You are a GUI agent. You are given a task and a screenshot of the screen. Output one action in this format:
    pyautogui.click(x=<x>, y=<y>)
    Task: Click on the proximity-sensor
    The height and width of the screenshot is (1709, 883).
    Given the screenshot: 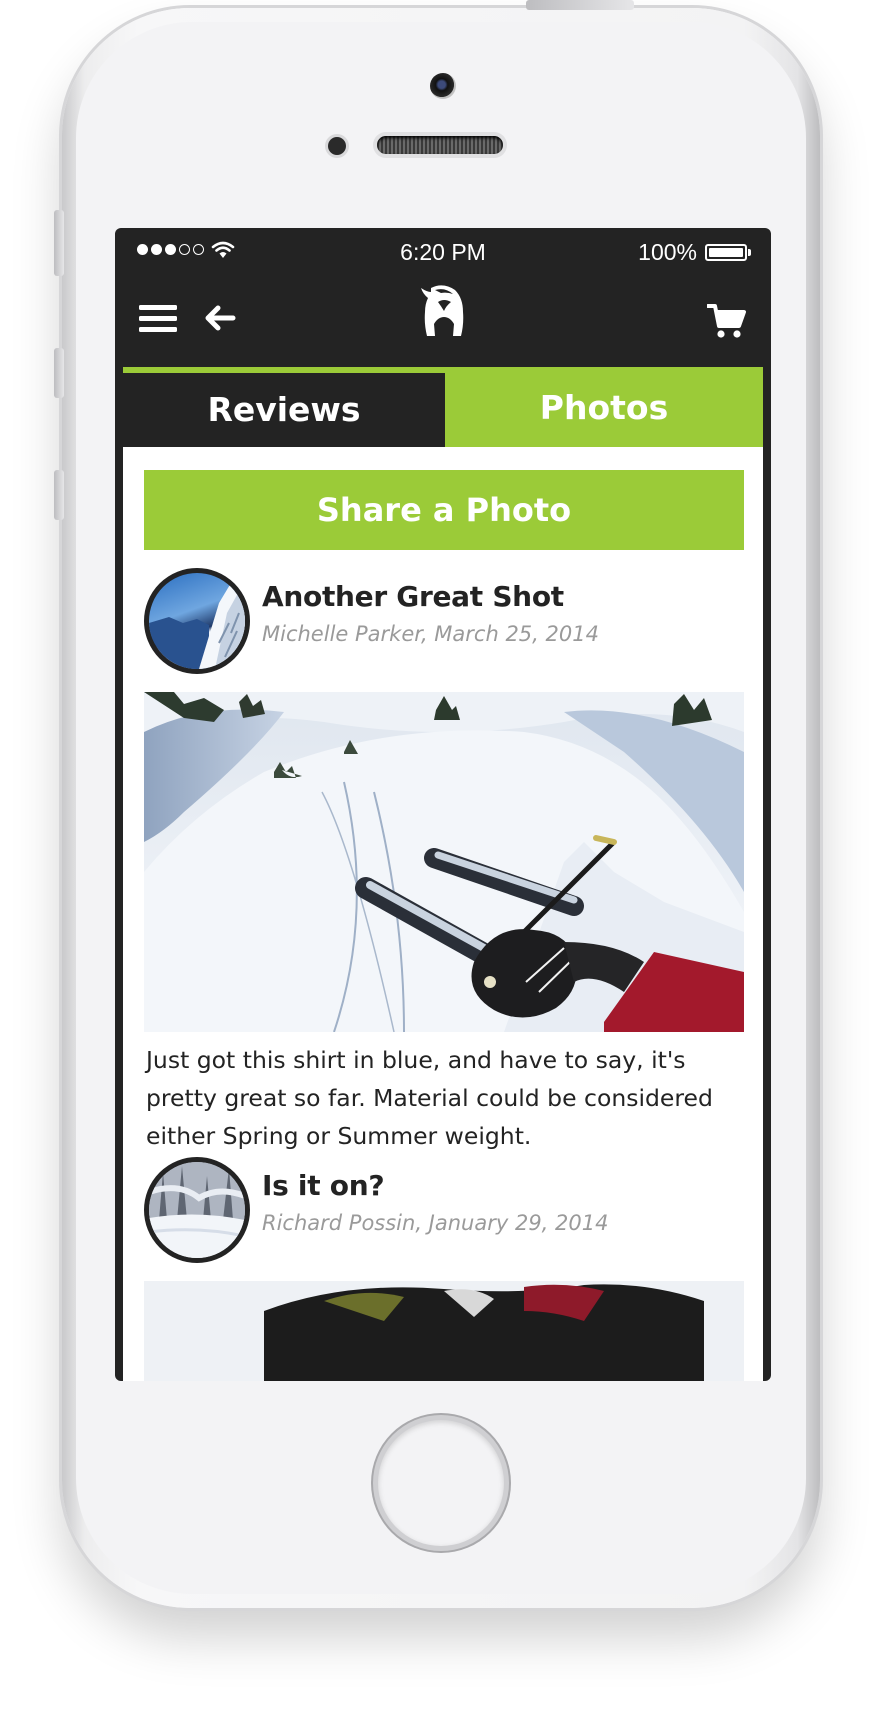 What is the action you would take?
    pyautogui.click(x=337, y=146)
    